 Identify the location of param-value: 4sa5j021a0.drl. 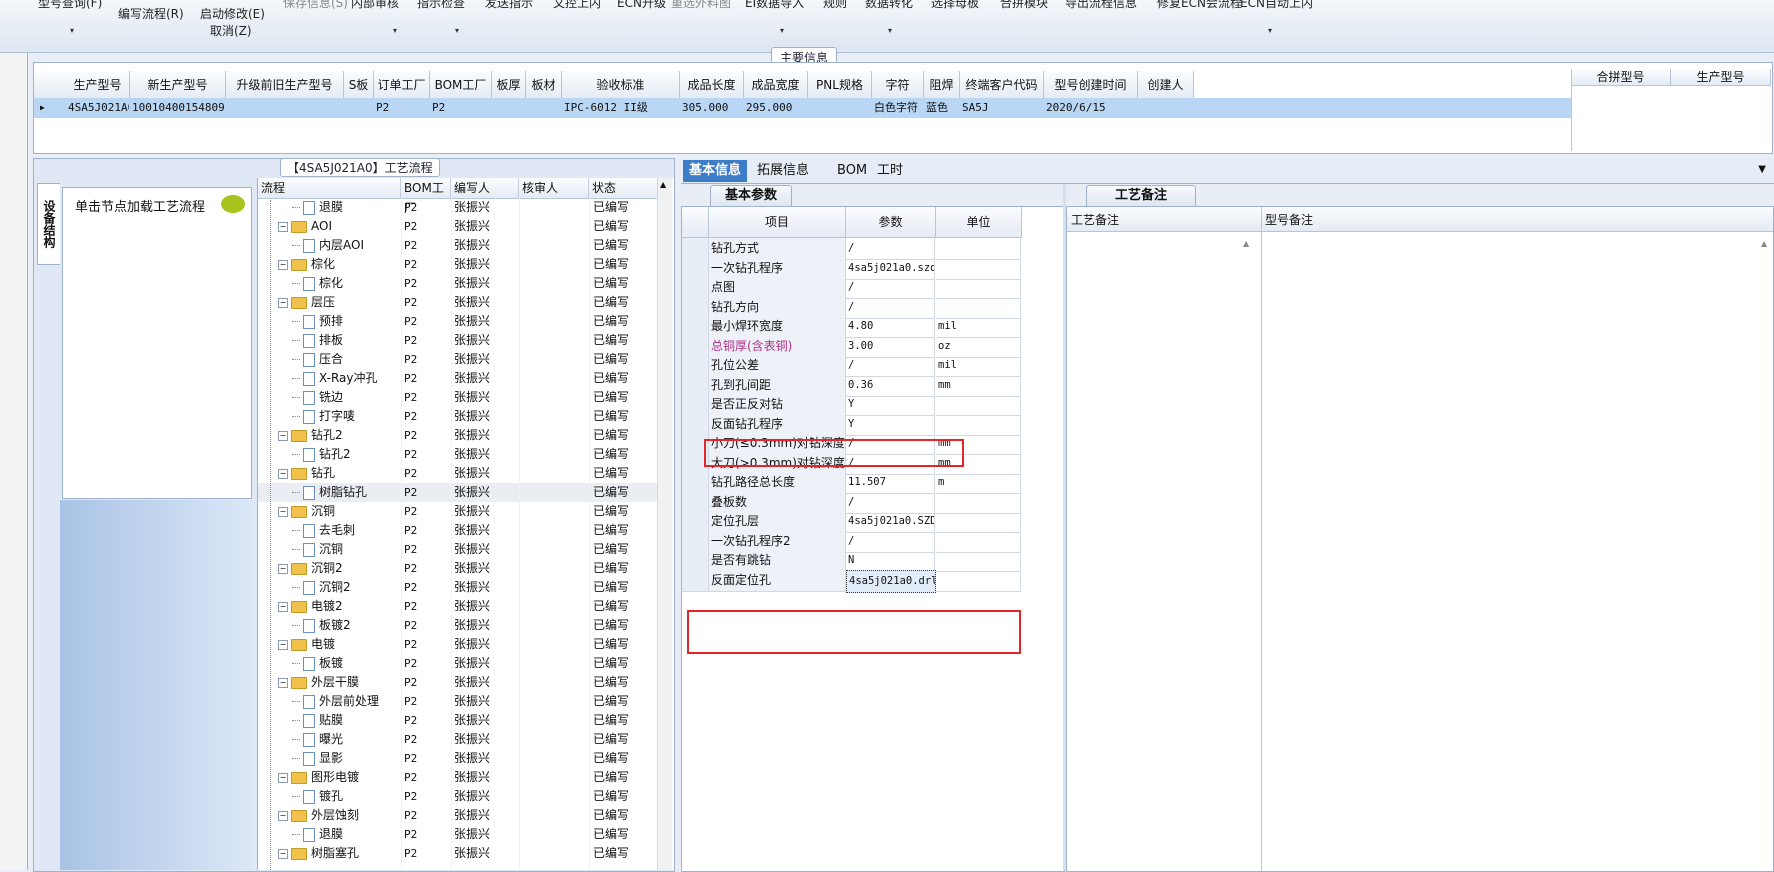
(891, 581).